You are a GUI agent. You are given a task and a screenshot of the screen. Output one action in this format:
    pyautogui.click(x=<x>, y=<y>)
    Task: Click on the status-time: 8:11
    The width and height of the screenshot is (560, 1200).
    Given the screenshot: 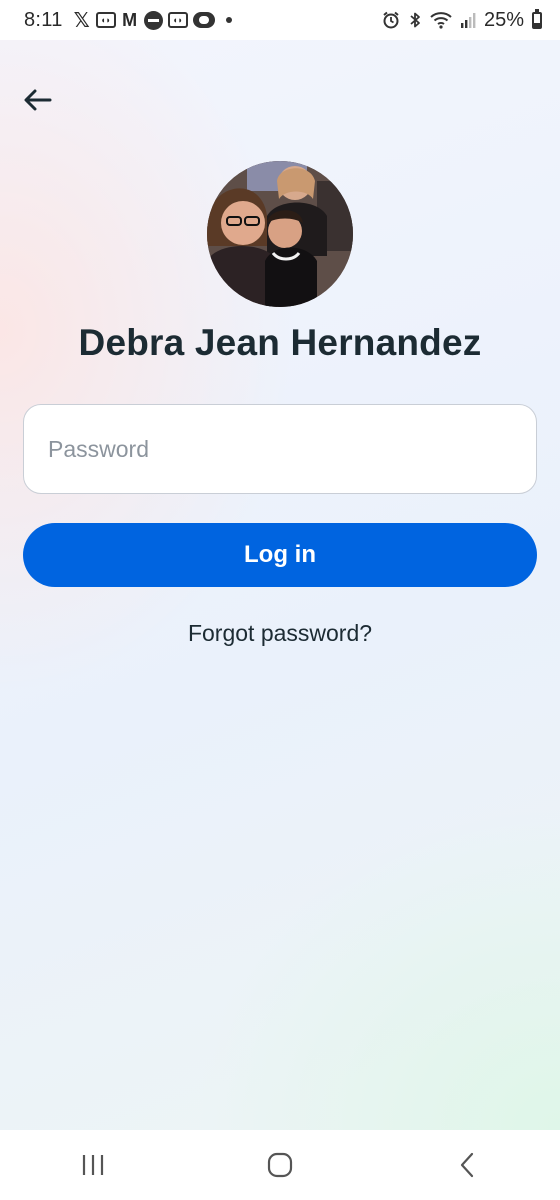 What is the action you would take?
    pyautogui.click(x=43, y=19)
    